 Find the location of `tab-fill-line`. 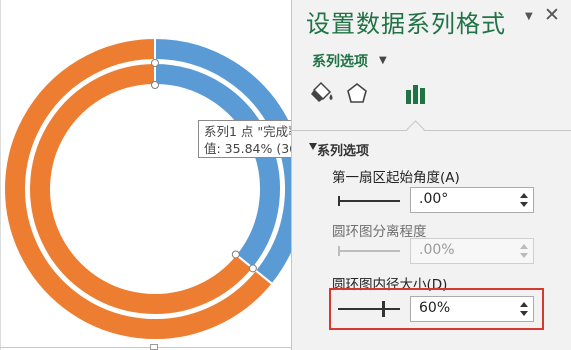

tab-fill-line is located at coordinates (322, 94).